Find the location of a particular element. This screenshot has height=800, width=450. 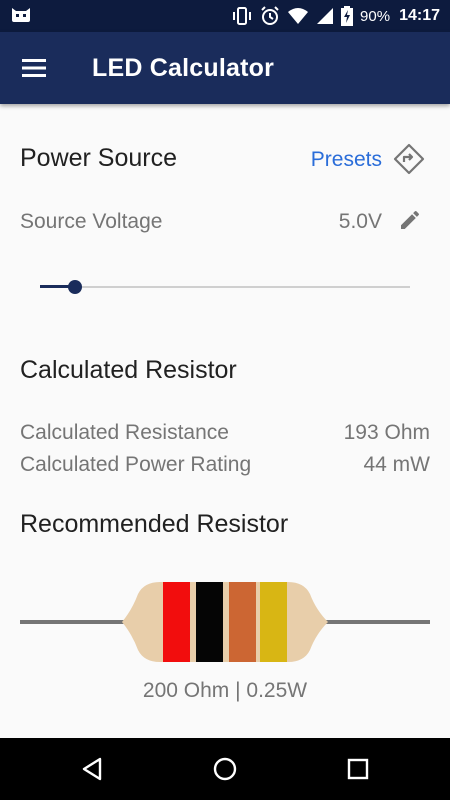

slider-thumb is located at coordinates (75, 287).